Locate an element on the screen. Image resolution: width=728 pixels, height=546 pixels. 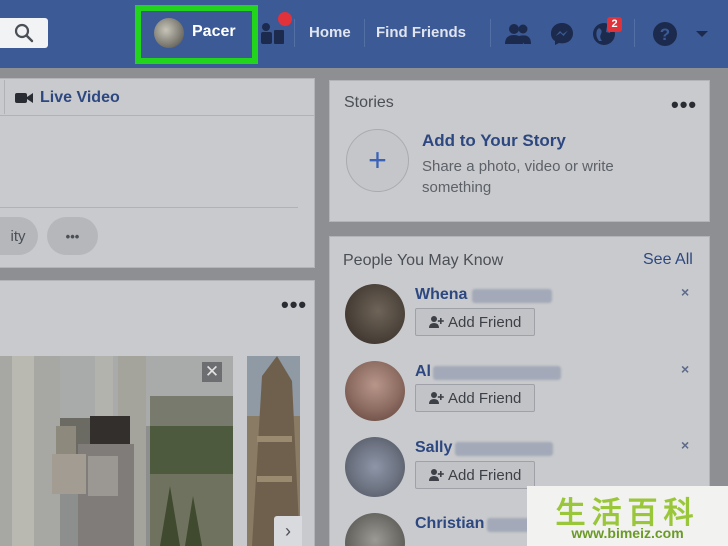
watermark-url: www.bimeiz.com is located at coordinates (627, 533).